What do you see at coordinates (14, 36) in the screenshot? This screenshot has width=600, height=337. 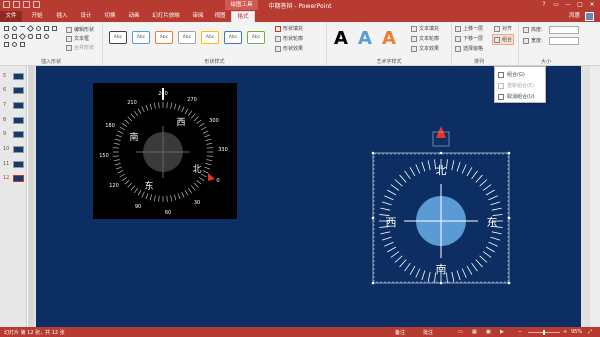 I see `bracket-shape-icon` at bounding box center [14, 36].